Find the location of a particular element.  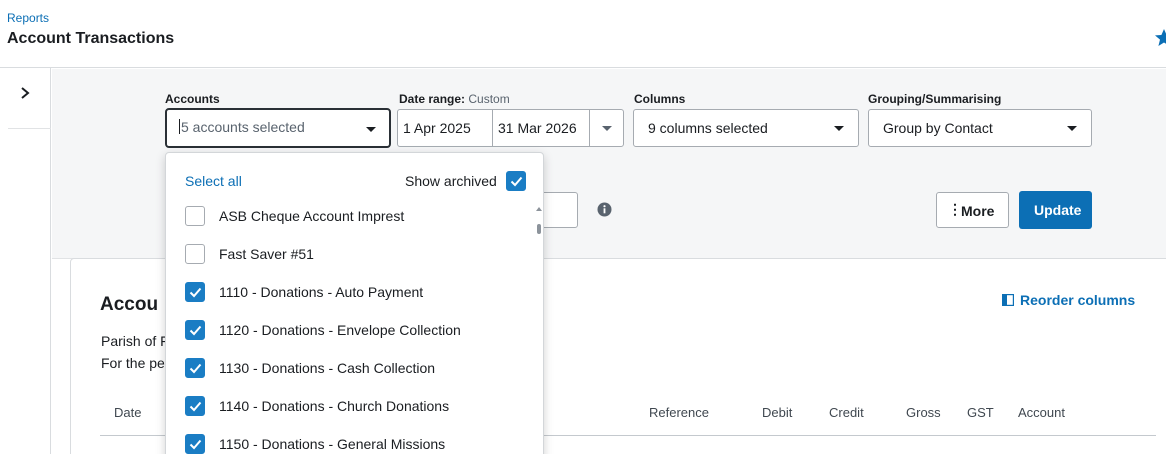

page-title: Account Transactions is located at coordinates (91, 38).